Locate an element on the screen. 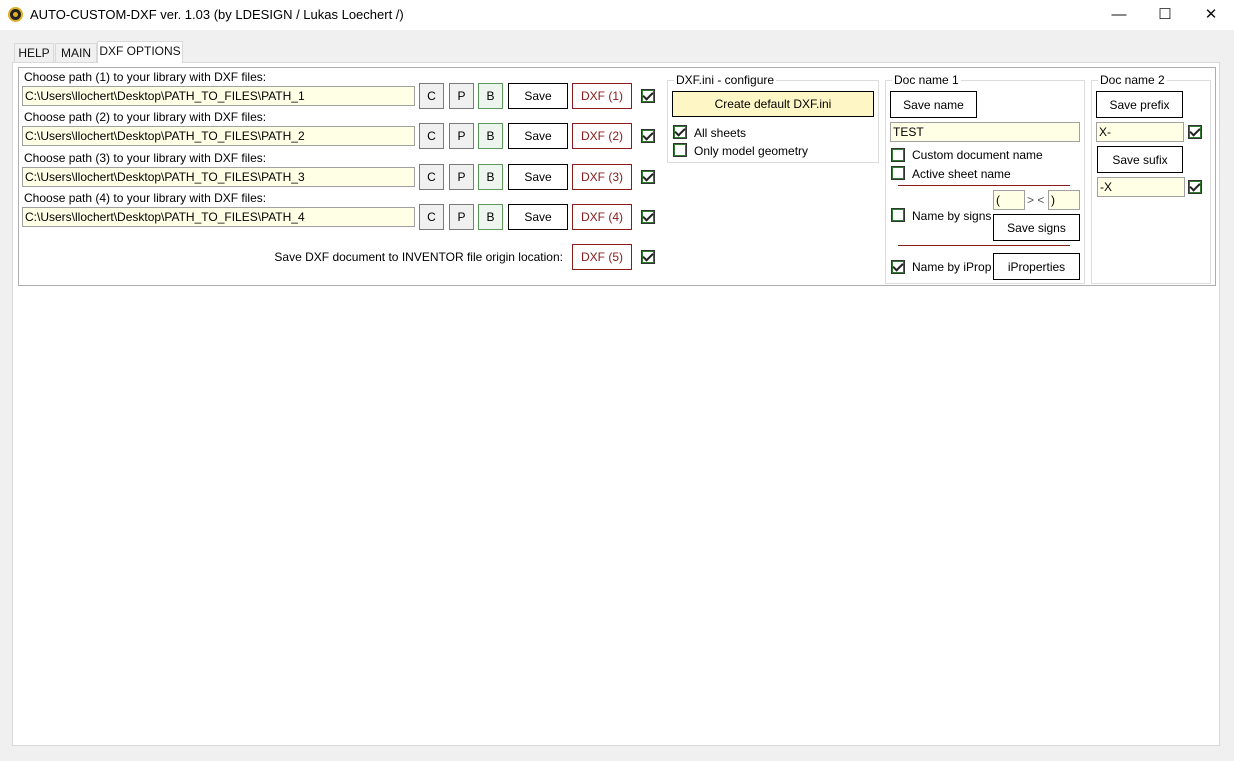  custom-document-name-checkbox is located at coordinates (898, 155).